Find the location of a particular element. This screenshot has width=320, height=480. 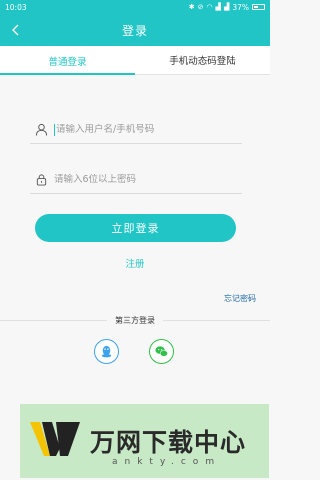

page-title: 登录 is located at coordinates (134, 30).